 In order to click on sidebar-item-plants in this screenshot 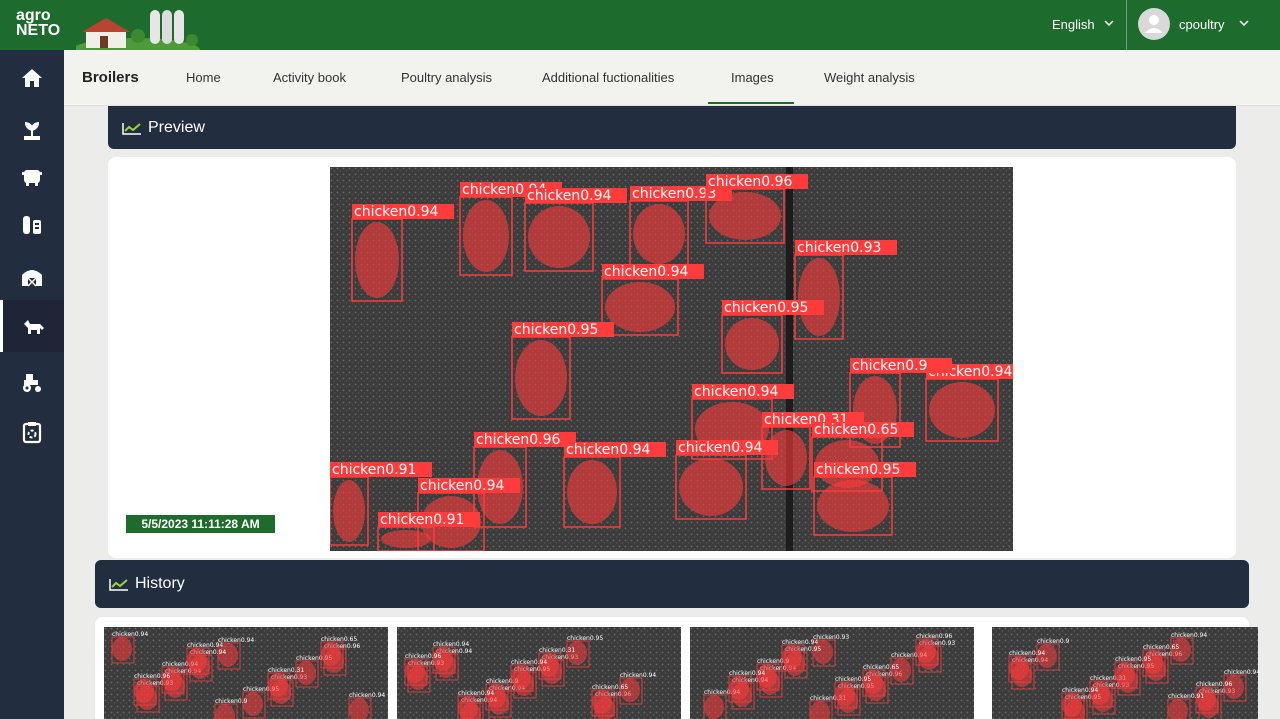, I will do `click(32, 130)`.